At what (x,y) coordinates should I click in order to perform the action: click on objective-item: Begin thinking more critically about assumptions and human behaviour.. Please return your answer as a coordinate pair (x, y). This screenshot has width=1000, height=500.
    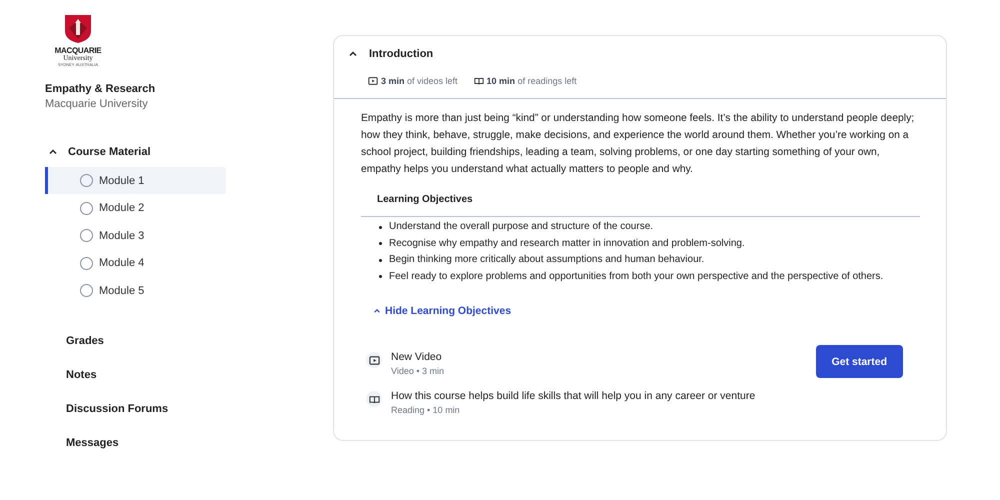
    Looking at the image, I should click on (546, 260).